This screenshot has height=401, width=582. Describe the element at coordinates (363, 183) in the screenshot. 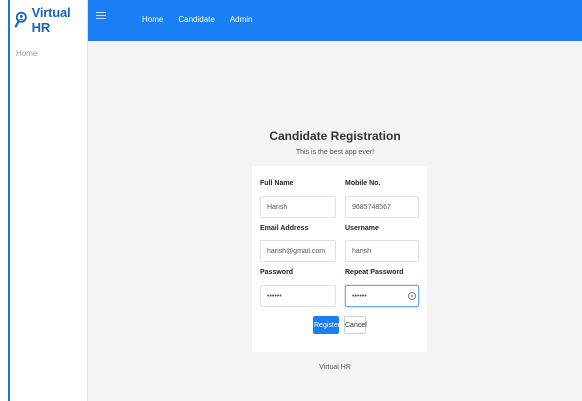

I see `mobile-label: Mobile No.` at that location.